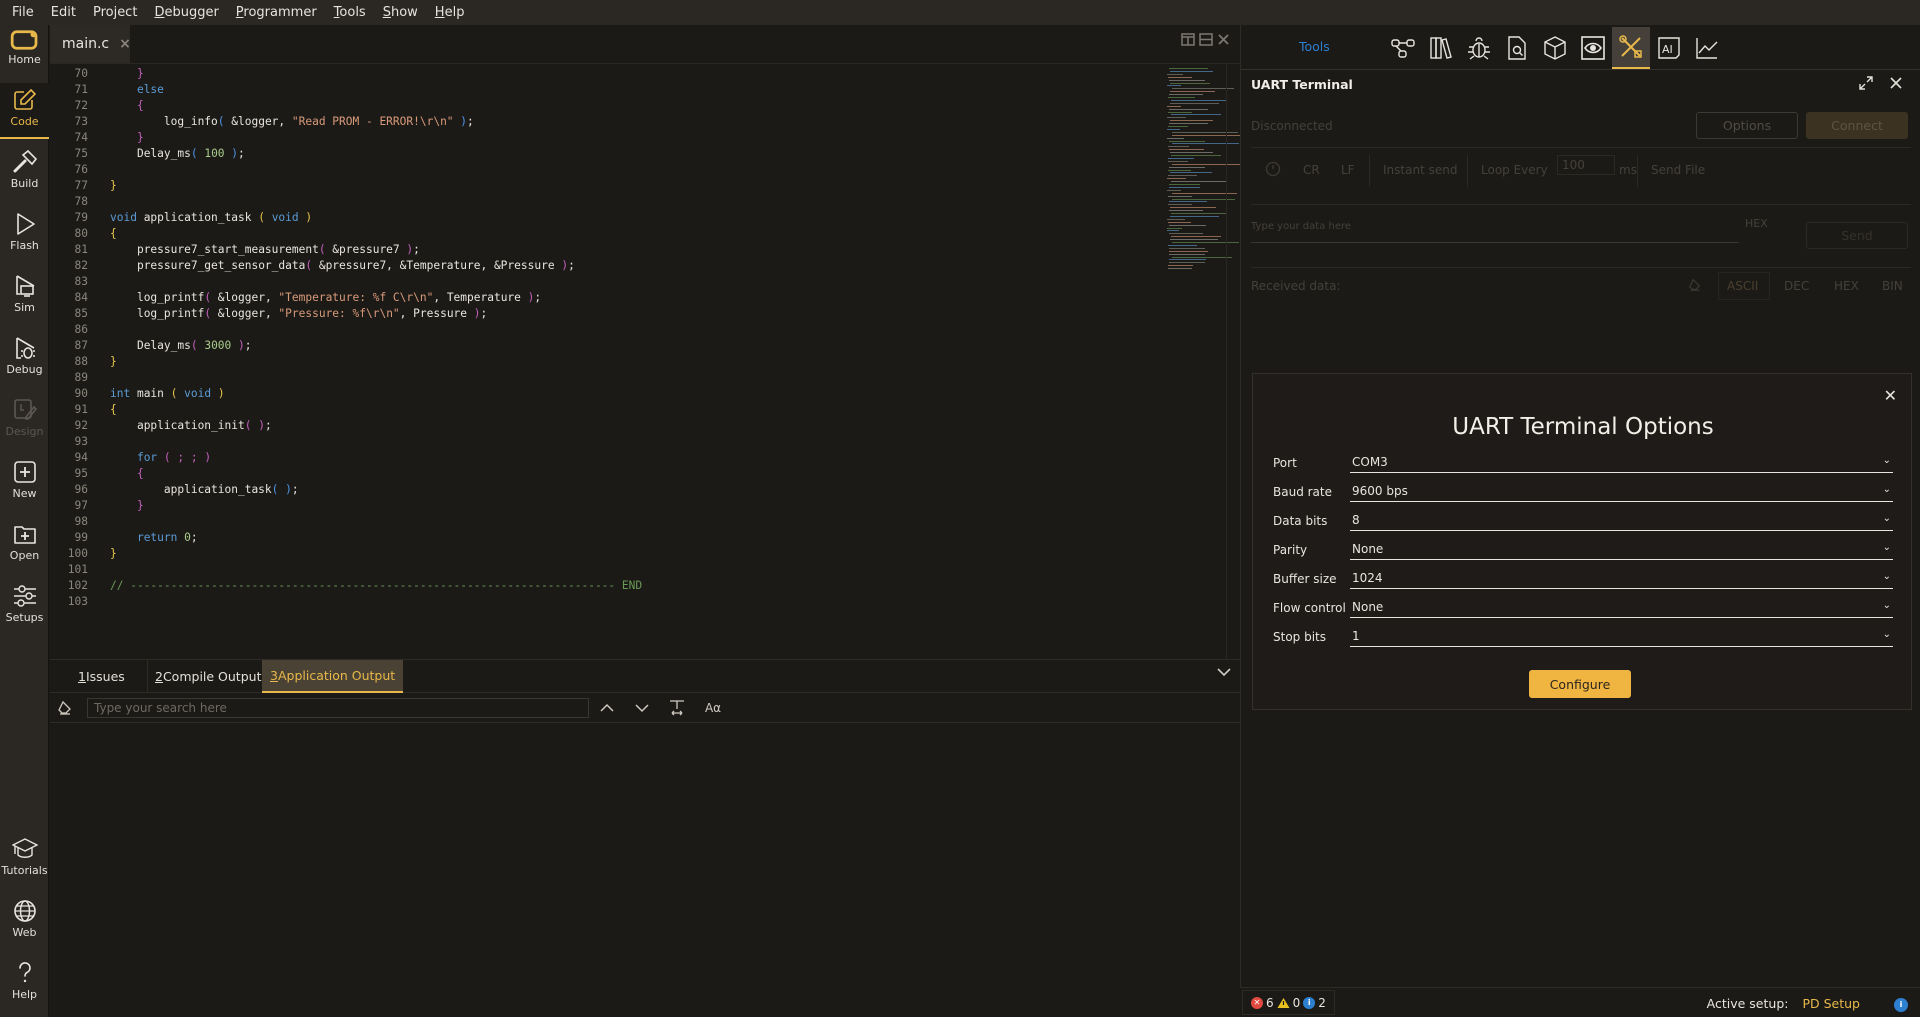 The height and width of the screenshot is (1017, 1920). Describe the element at coordinates (1621, 550) in the screenshot. I see `parity-select: None ⌄` at that location.